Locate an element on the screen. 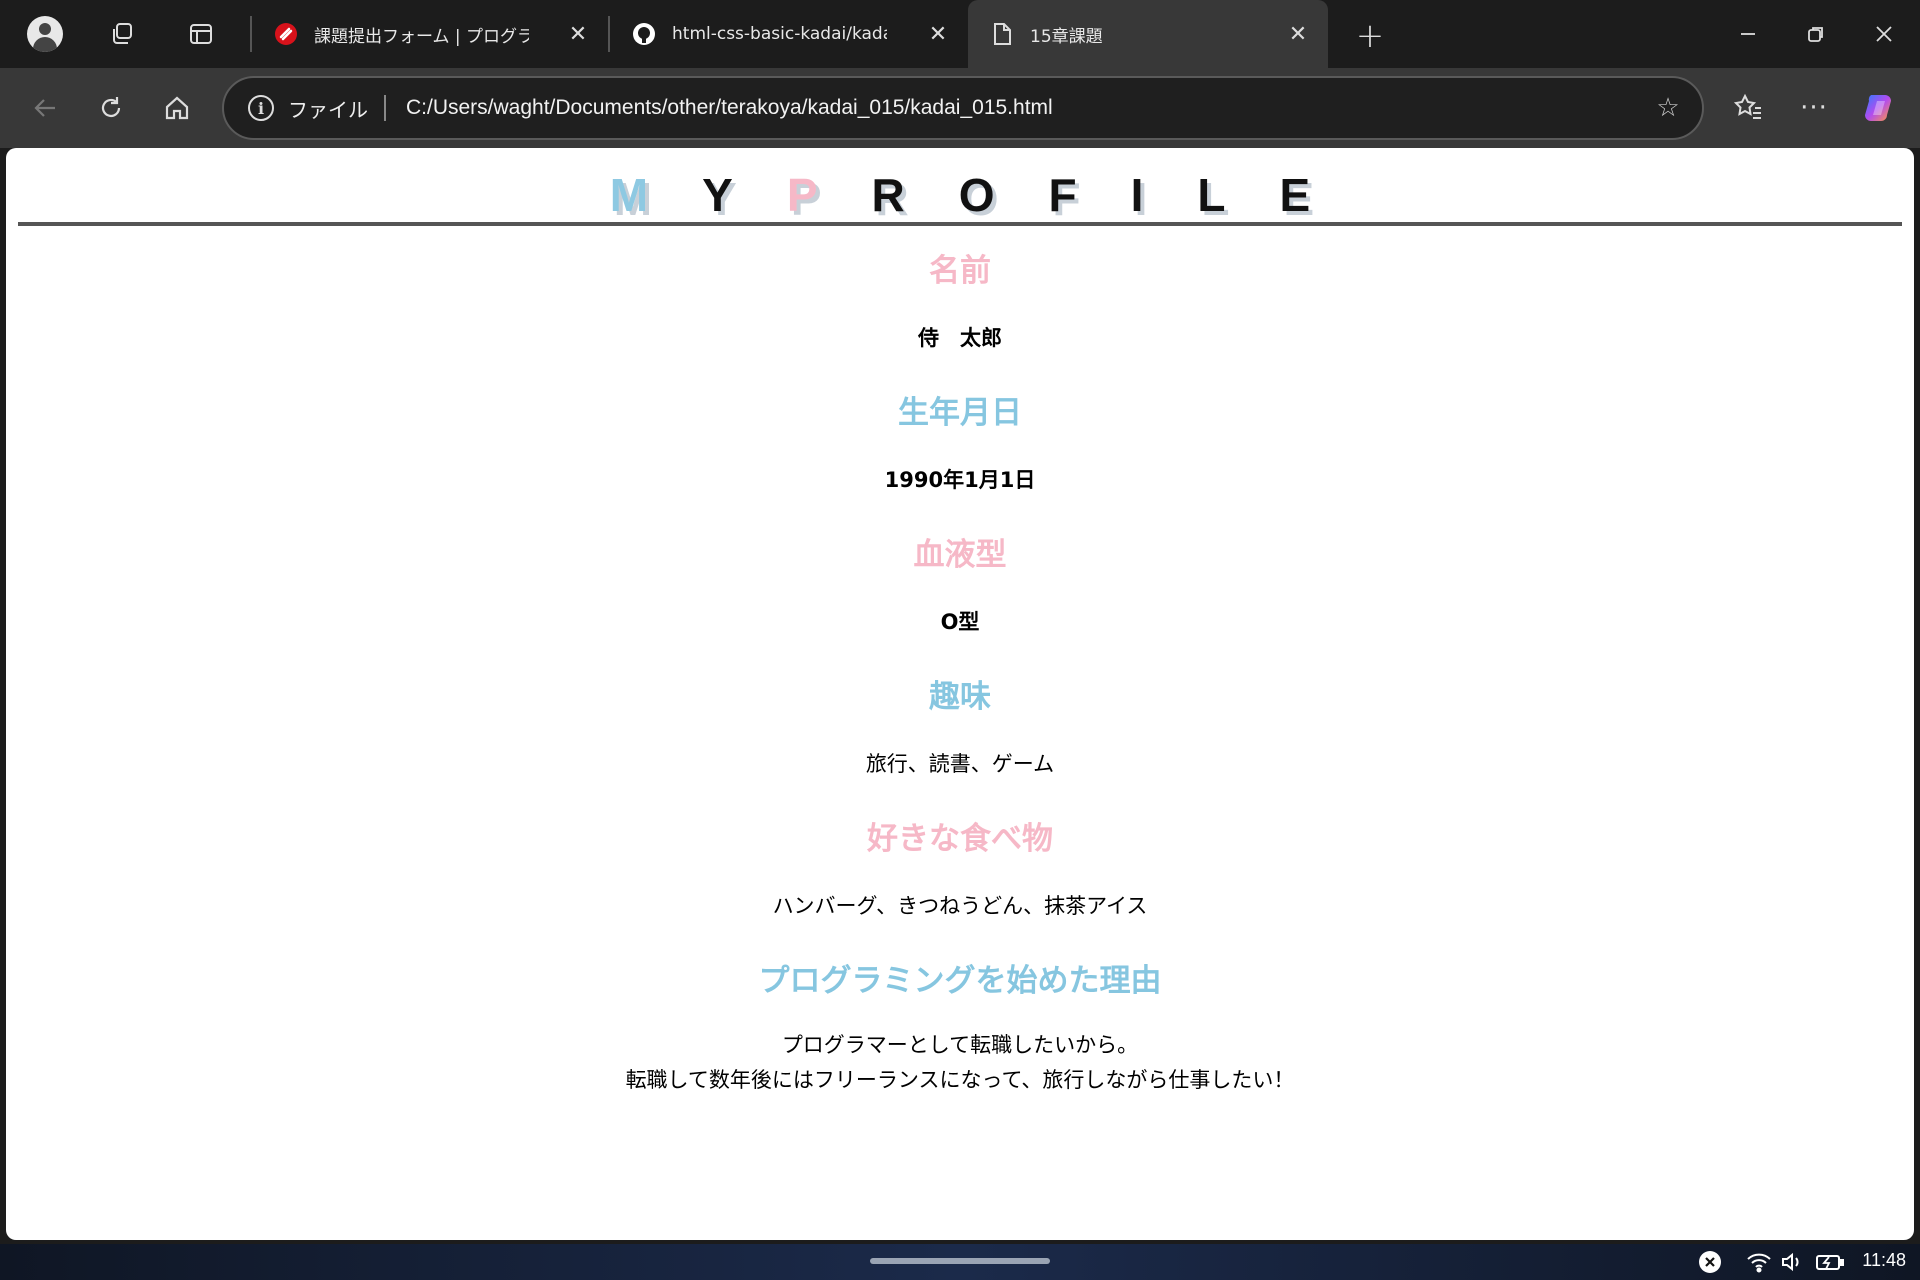 The image size is (1920, 1280). tab-15-kadai: 15章課題 ✕ is located at coordinates (1148, 34).